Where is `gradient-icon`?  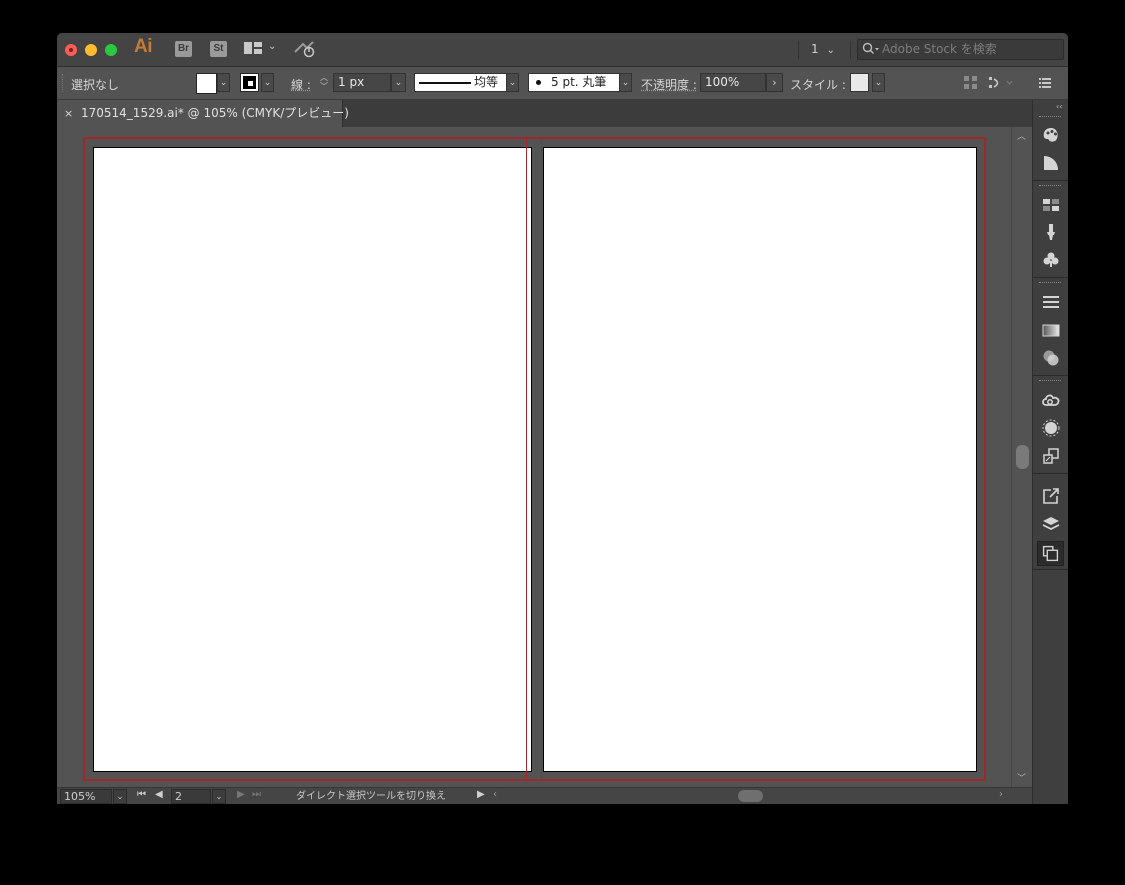
gradient-icon is located at coordinates (1051, 330).